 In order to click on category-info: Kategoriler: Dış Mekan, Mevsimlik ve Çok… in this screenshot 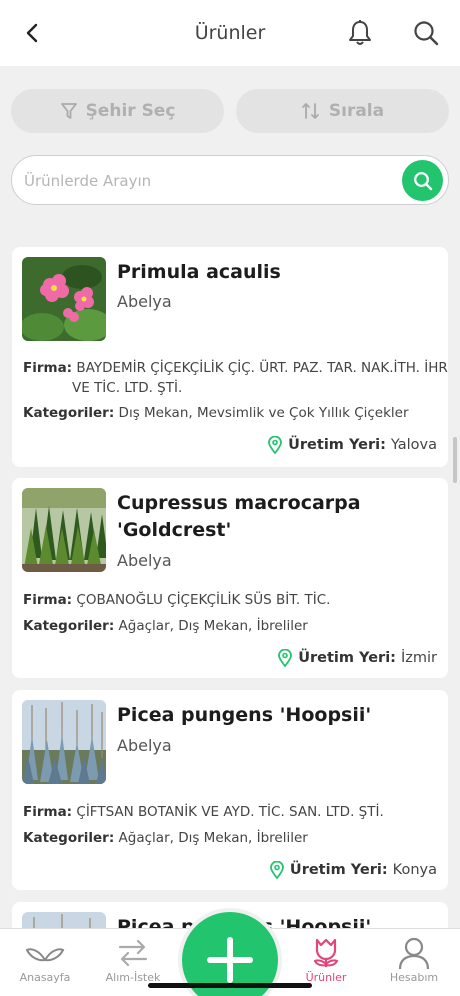, I will do `click(235, 413)`.